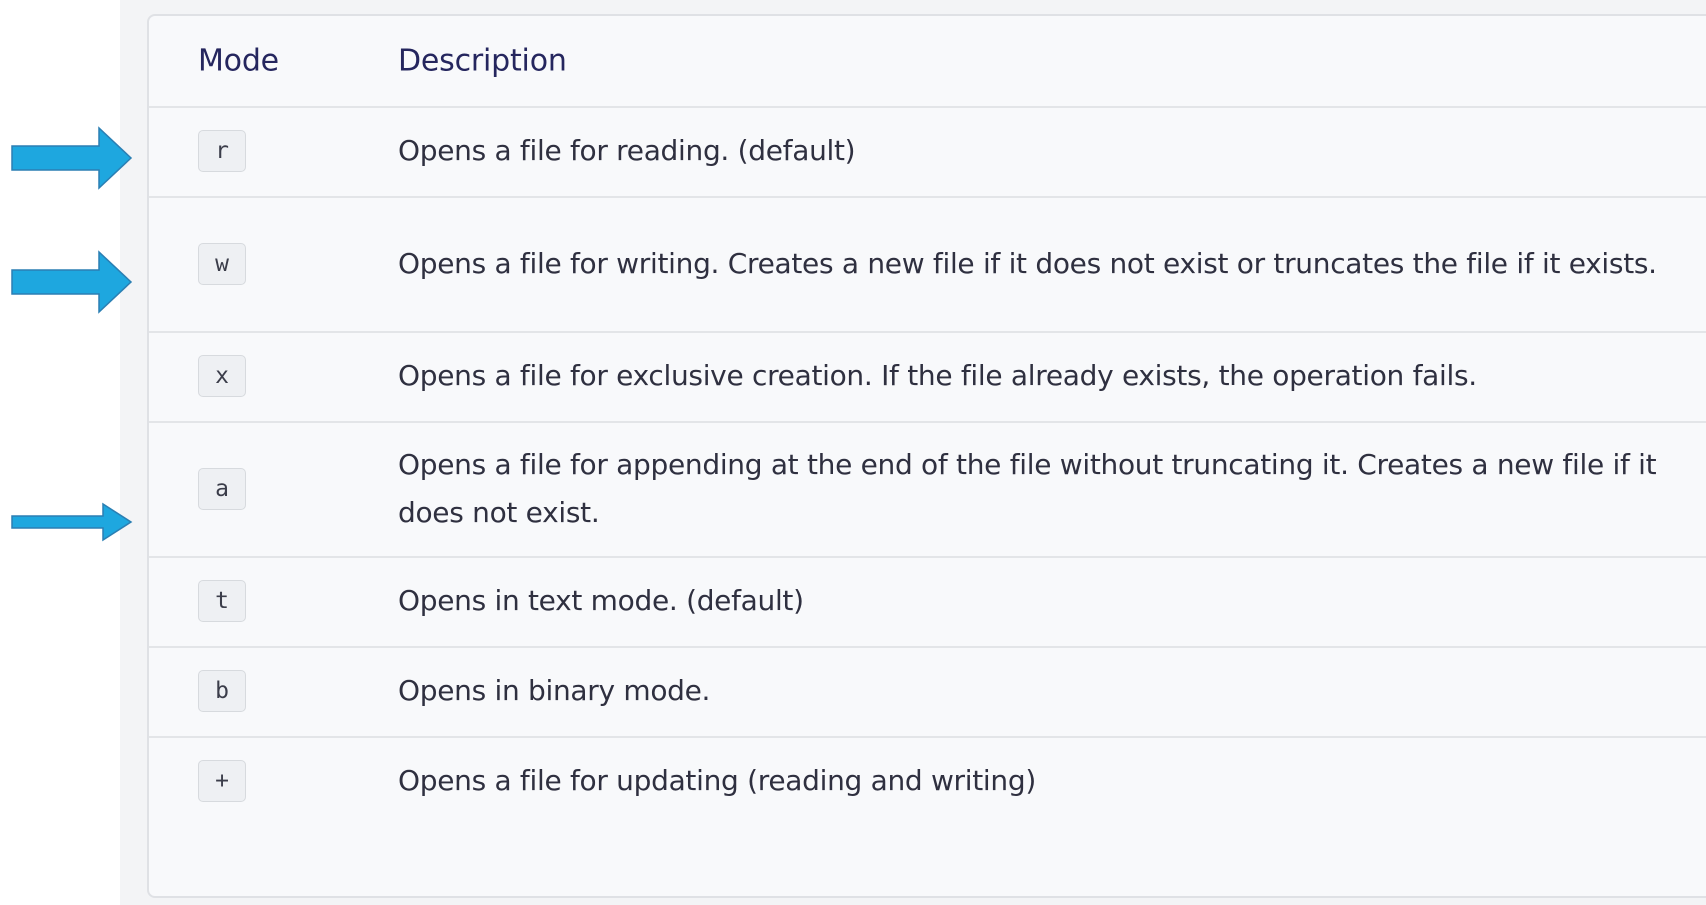  Describe the element at coordinates (601, 600) in the screenshot. I see `mode-description: Opens in text mode. (default)` at that location.